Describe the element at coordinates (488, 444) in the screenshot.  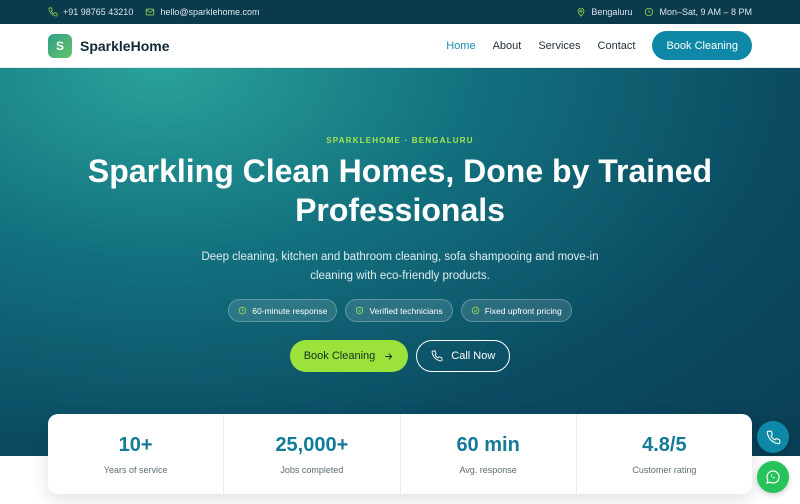
I see `stat-value: 60 min` at that location.